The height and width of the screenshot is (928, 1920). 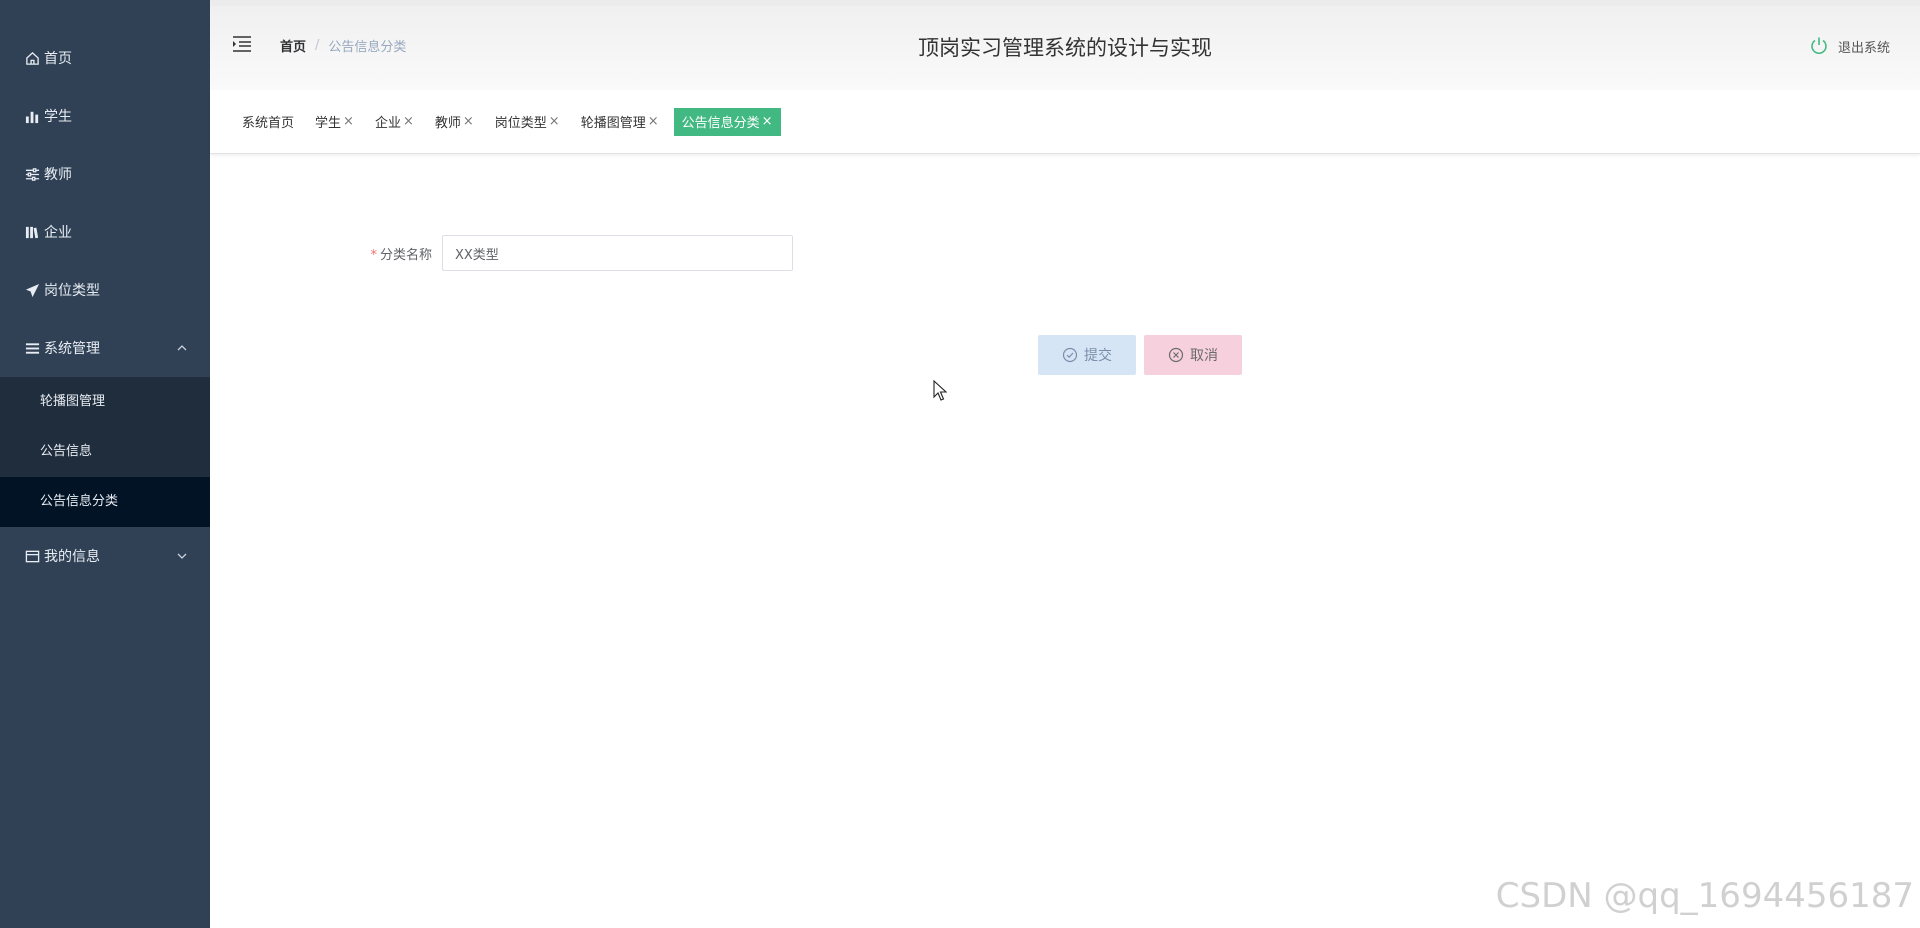 What do you see at coordinates (373, 255) in the screenshot?
I see `required-mark: *` at bounding box center [373, 255].